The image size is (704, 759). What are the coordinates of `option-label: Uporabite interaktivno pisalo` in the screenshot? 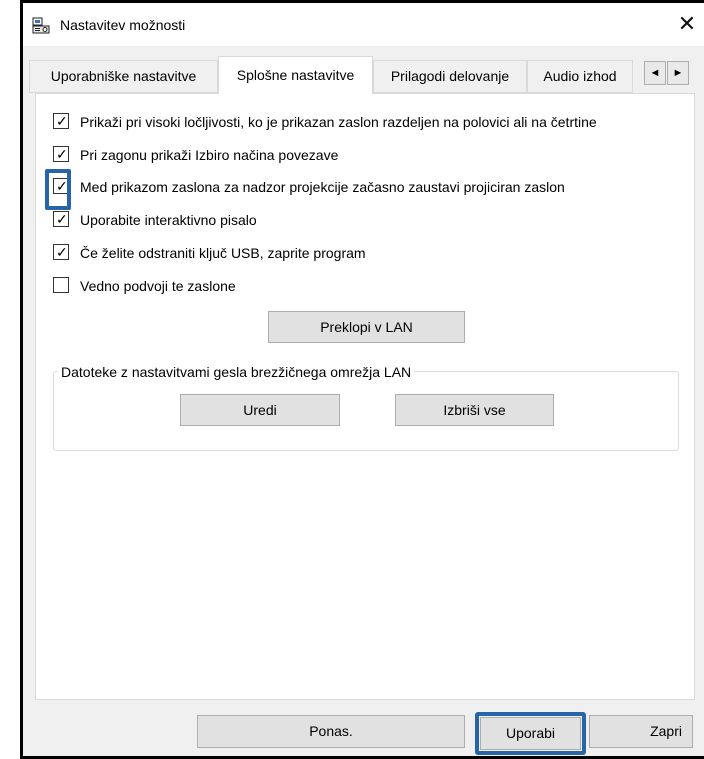 It's located at (168, 220).